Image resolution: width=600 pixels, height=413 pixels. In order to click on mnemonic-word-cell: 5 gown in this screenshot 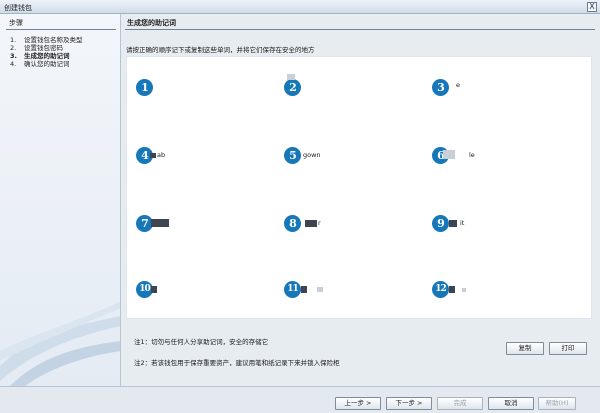, I will do `click(354, 156)`.